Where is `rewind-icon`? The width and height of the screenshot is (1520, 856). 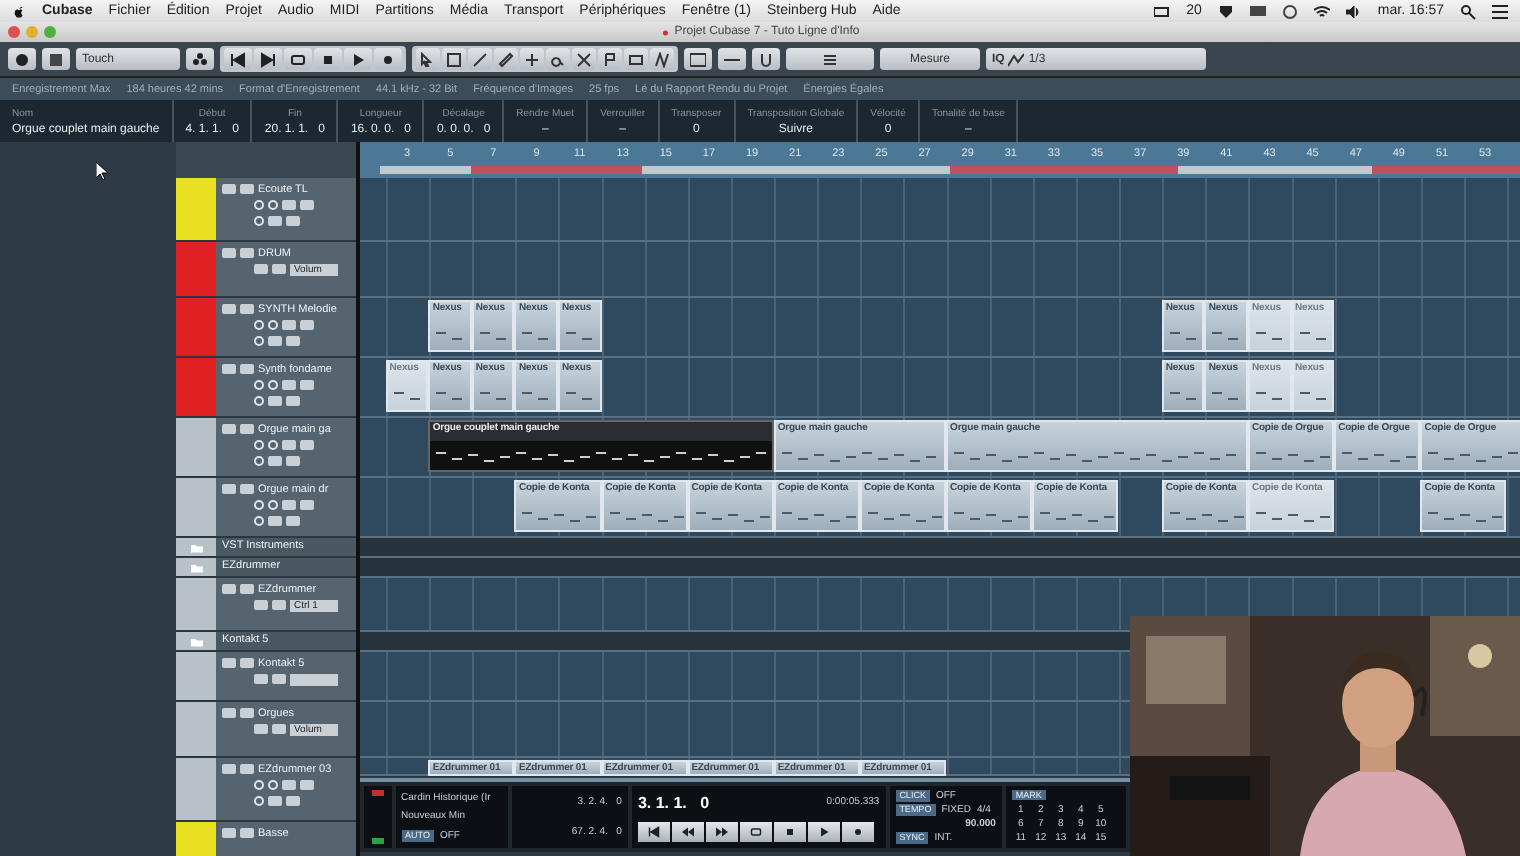
rewind-icon is located at coordinates (687, 831).